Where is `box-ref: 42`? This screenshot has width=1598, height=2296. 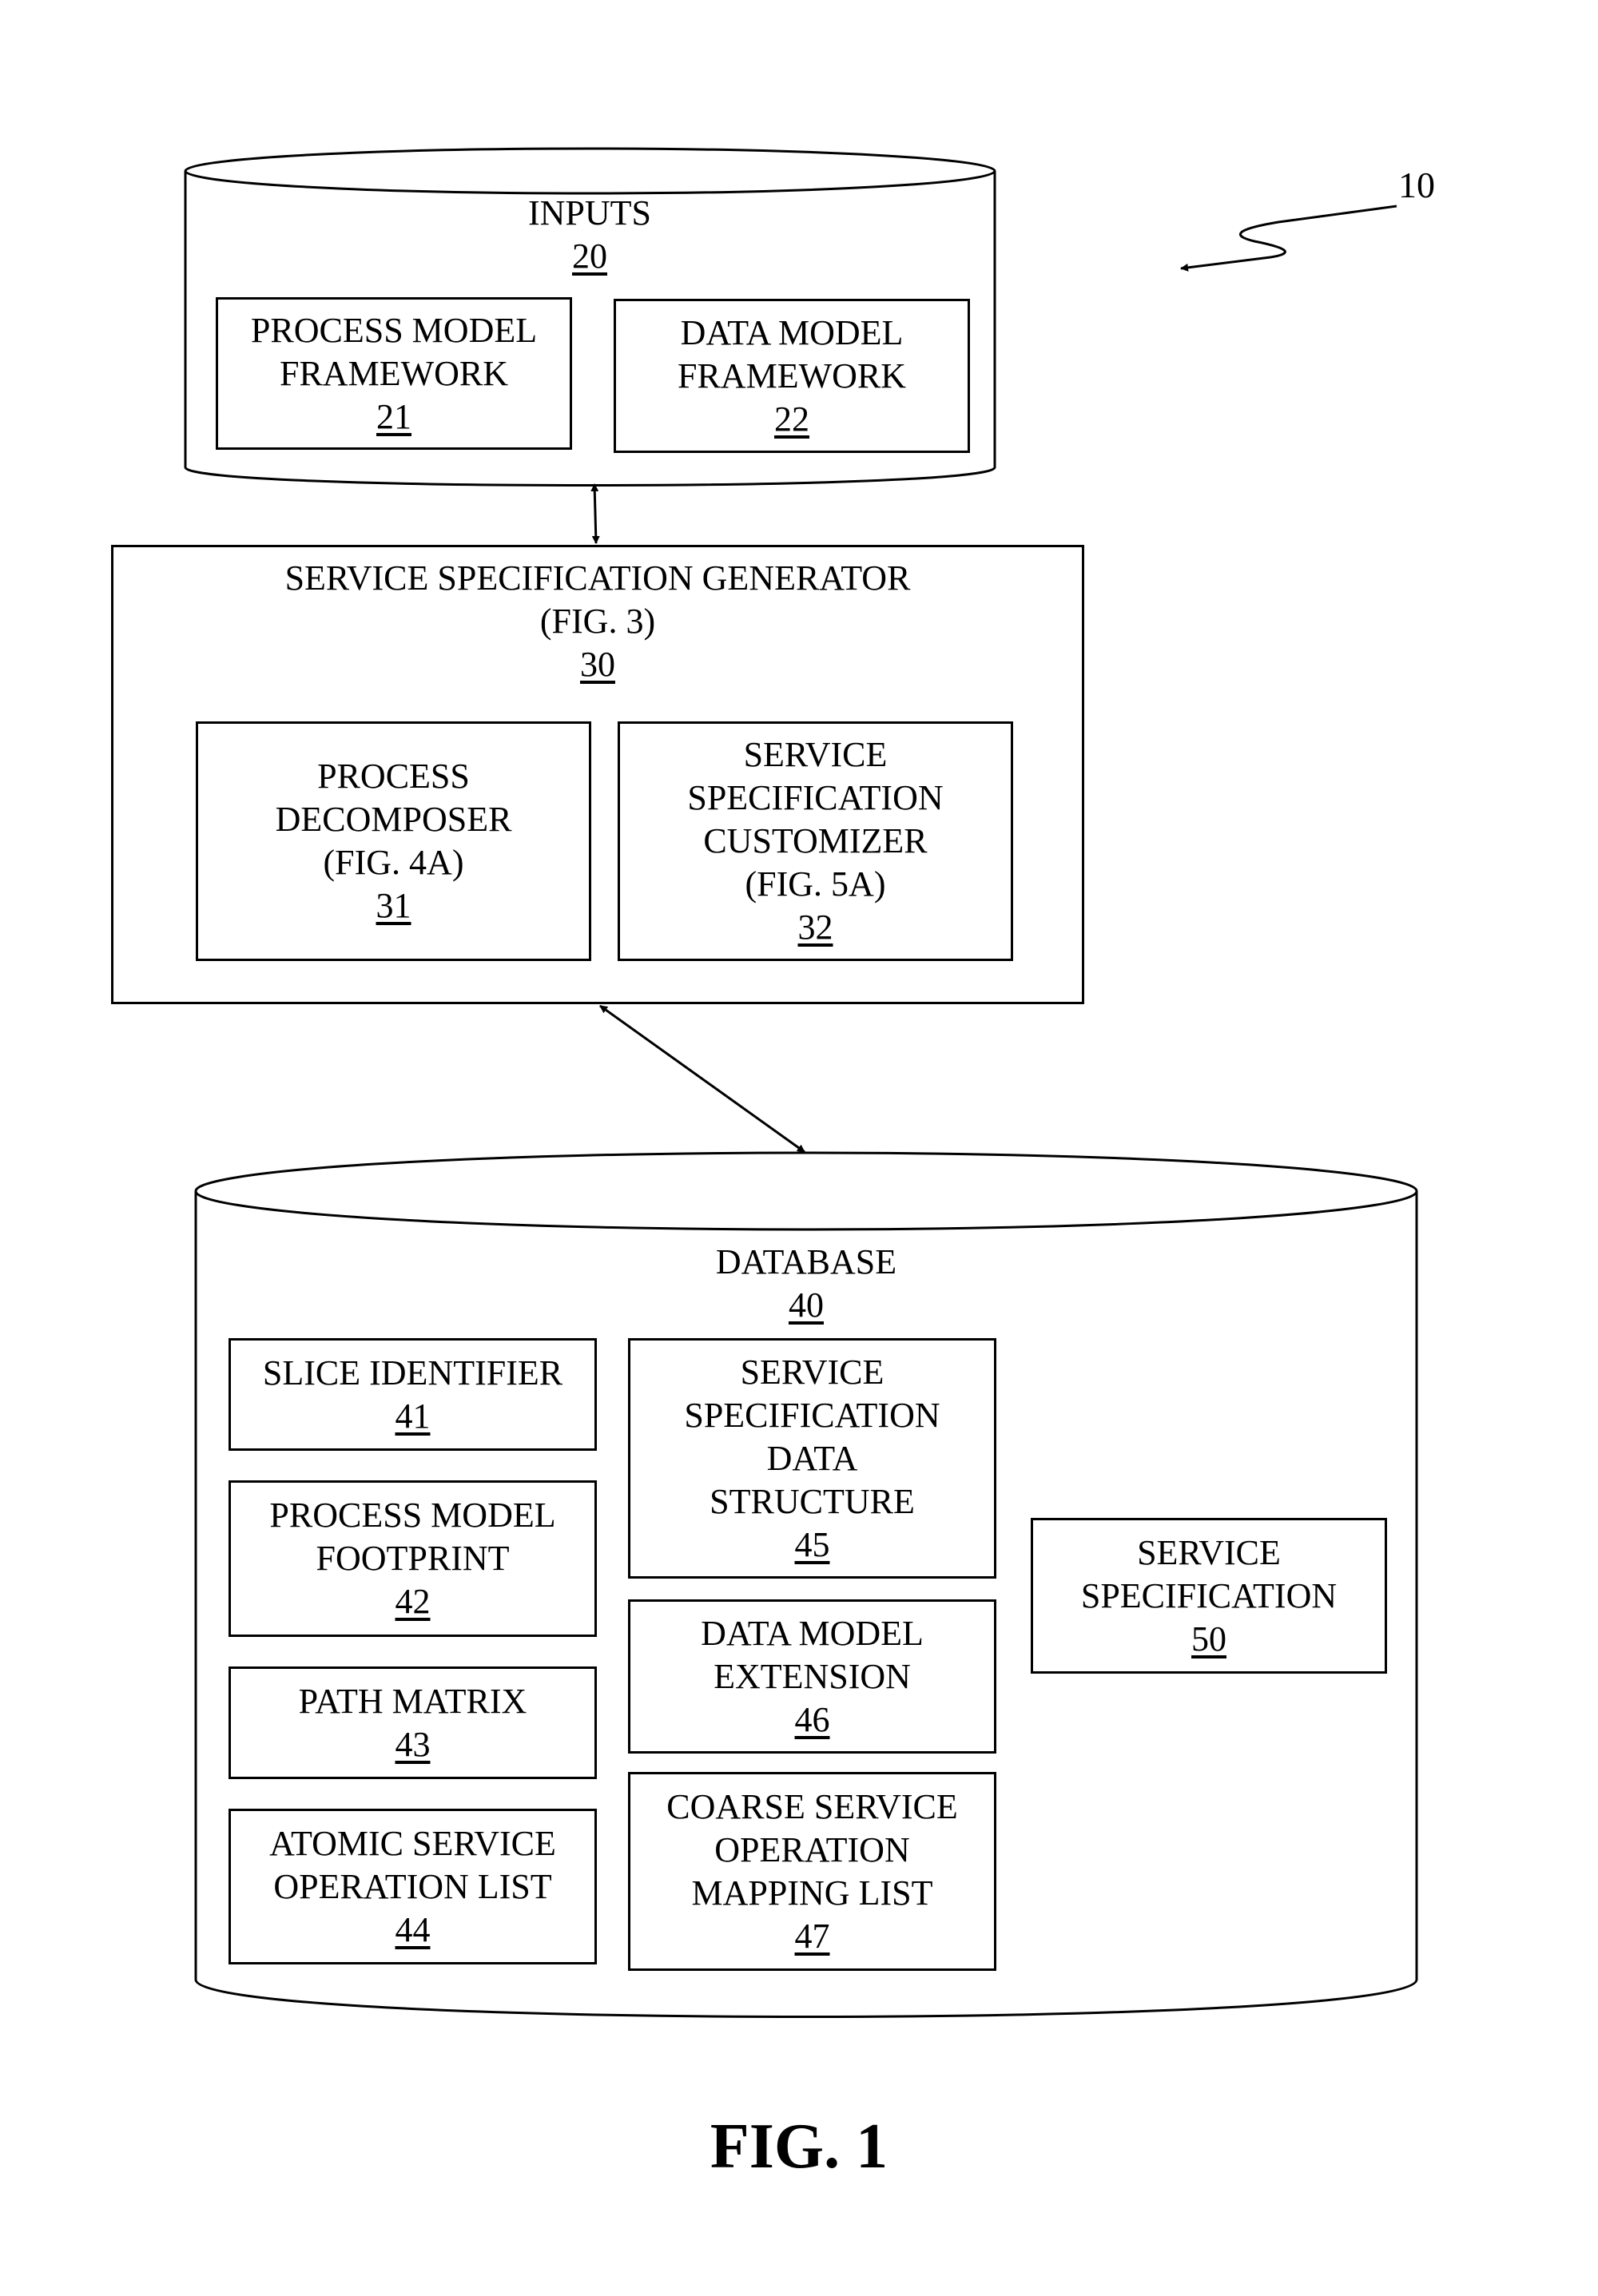 box-ref: 42 is located at coordinates (413, 1601).